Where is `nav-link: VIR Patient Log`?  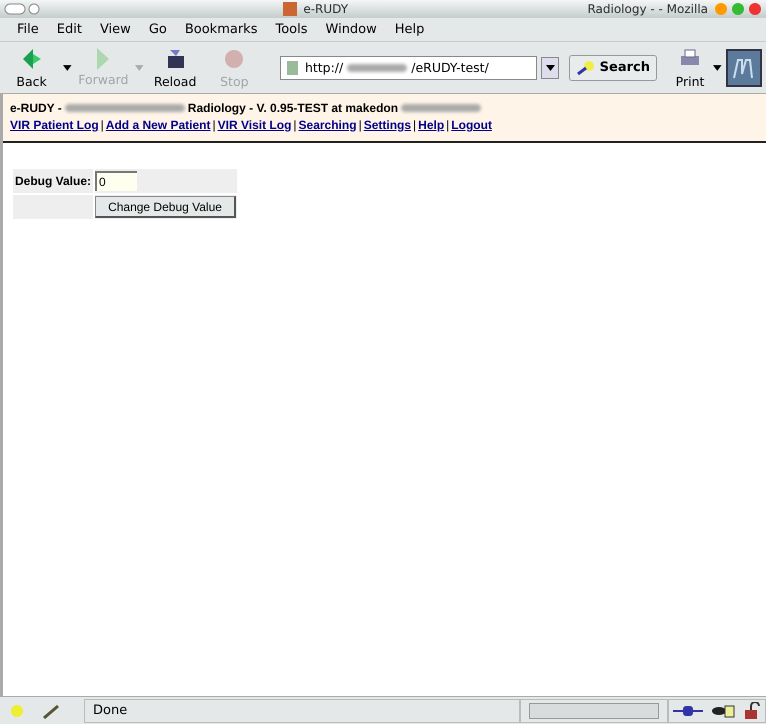
nav-link: VIR Patient Log is located at coordinates (54, 125).